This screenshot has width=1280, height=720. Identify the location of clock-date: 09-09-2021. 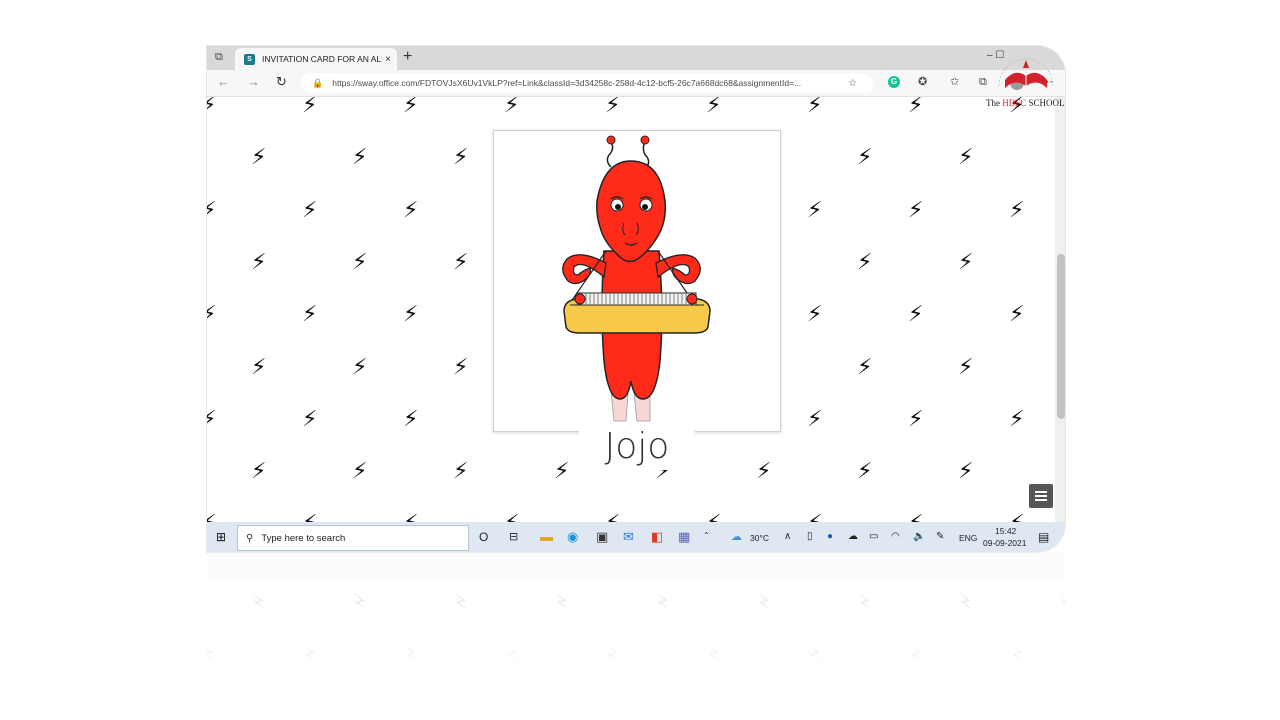
(1004, 543).